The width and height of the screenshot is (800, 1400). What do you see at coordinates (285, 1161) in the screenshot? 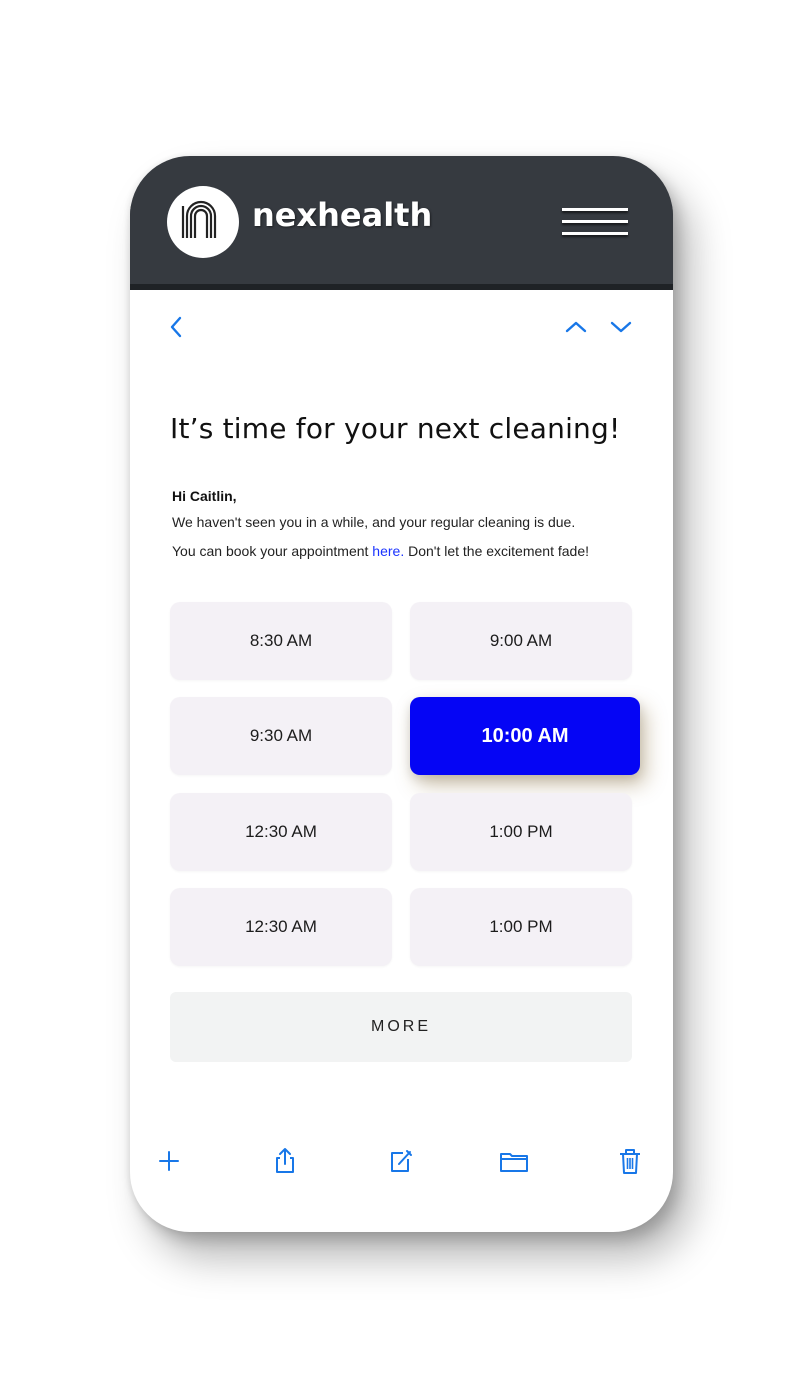
I see `share-icon` at bounding box center [285, 1161].